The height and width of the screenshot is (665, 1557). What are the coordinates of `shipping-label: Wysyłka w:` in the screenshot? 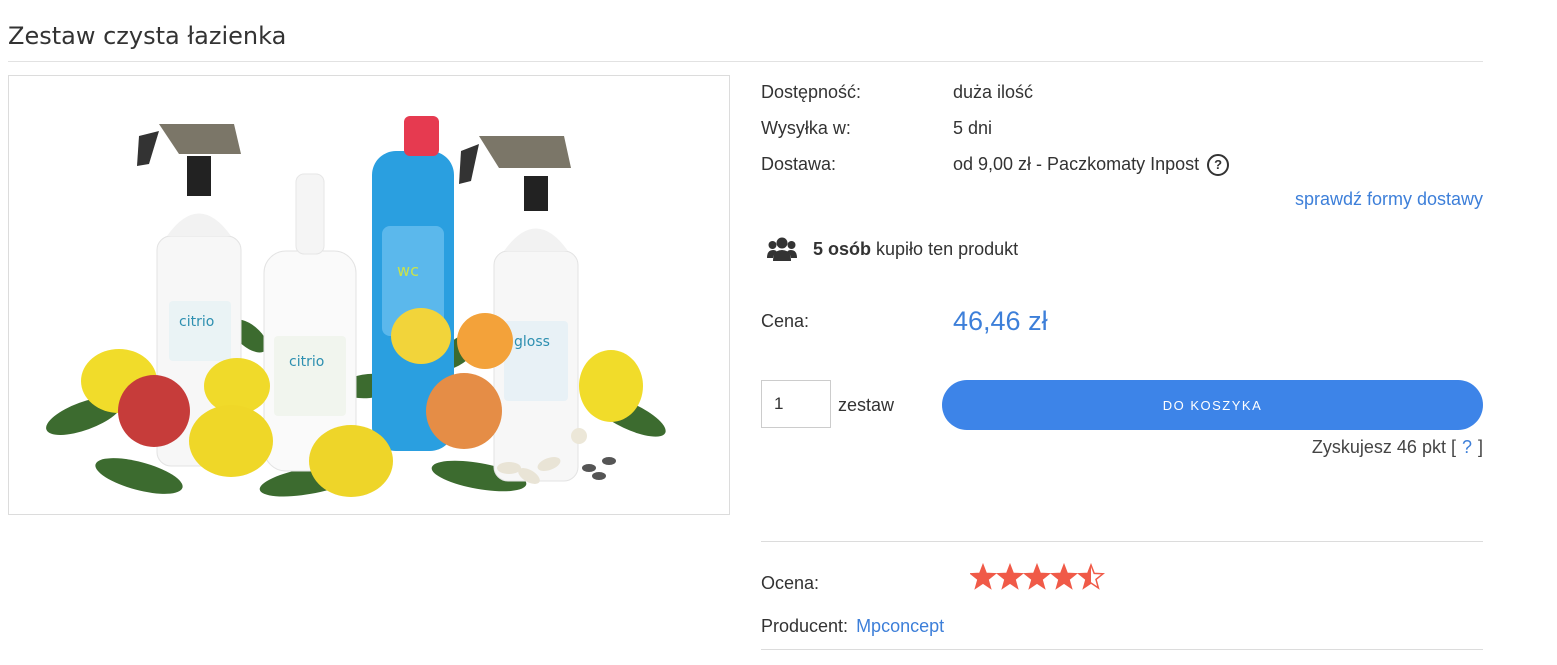 It's located at (806, 128).